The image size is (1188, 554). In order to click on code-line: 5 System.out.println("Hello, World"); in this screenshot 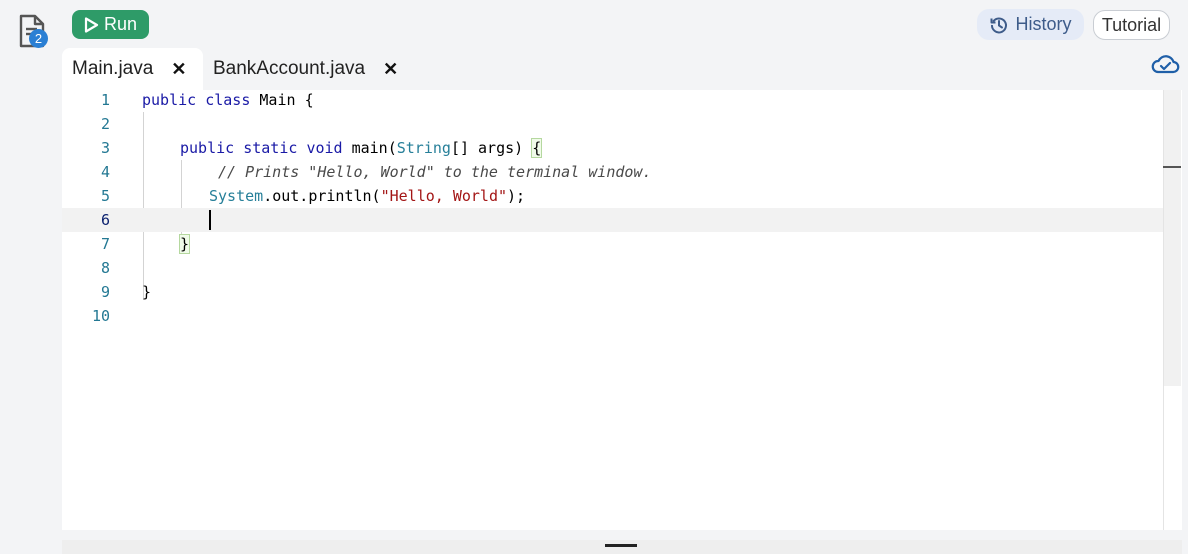, I will do `click(612, 196)`.